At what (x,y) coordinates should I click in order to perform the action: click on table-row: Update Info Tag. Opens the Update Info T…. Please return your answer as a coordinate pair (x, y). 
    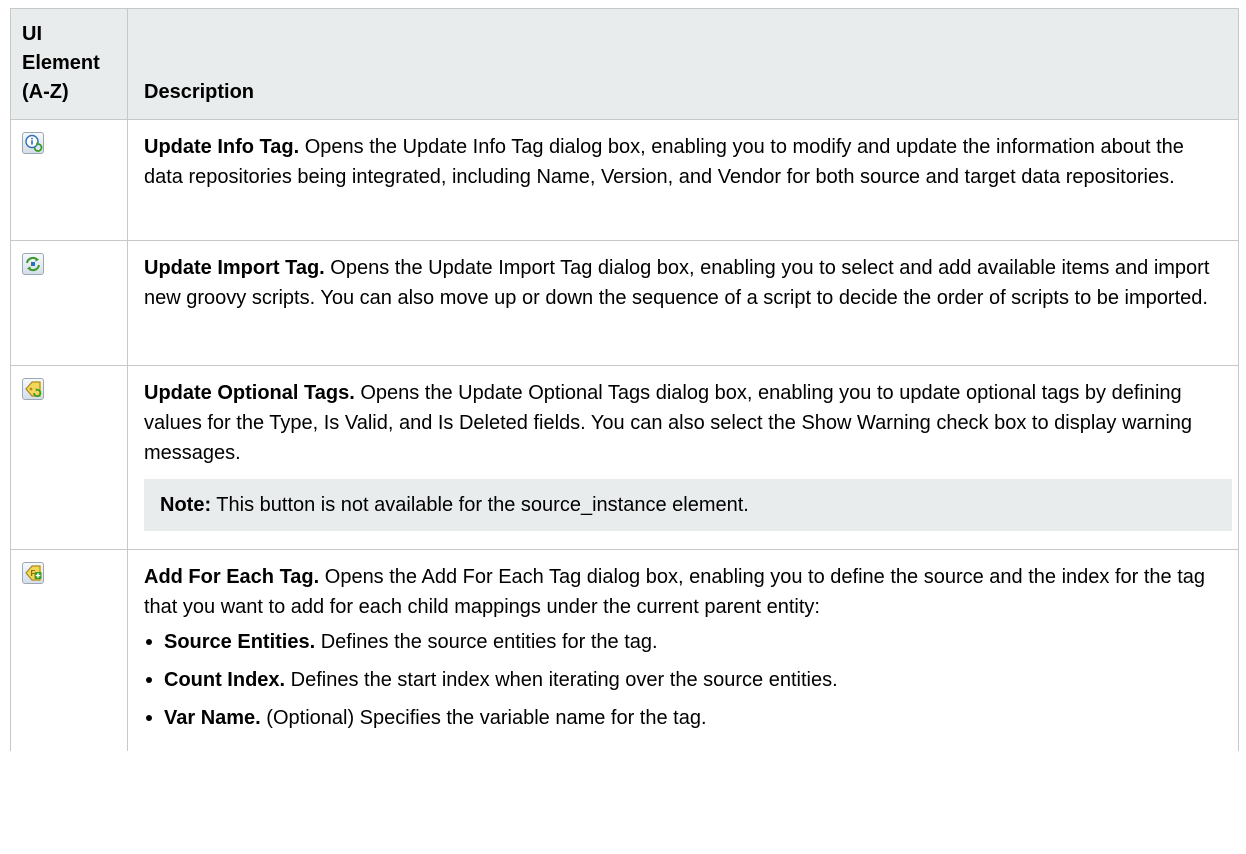
    Looking at the image, I should click on (624, 180).